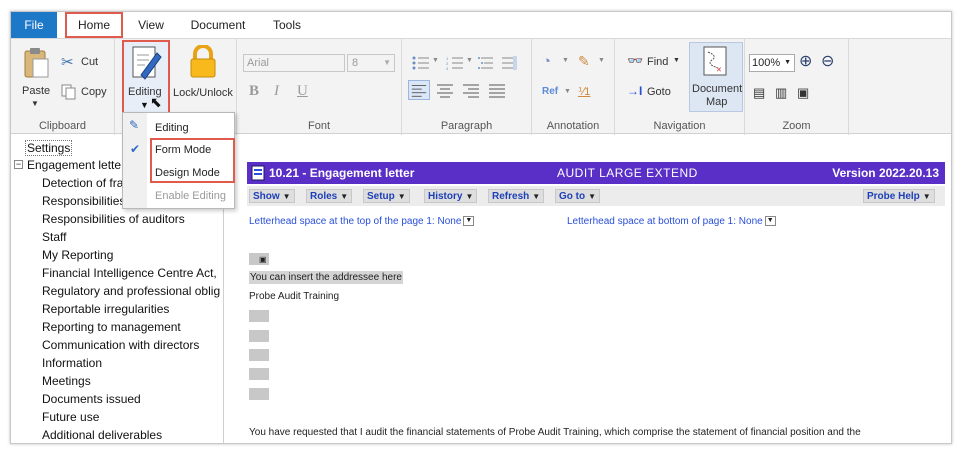 This screenshot has height=453, width=962. What do you see at coordinates (276, 91) in the screenshot?
I see `italic-button: I` at bounding box center [276, 91].